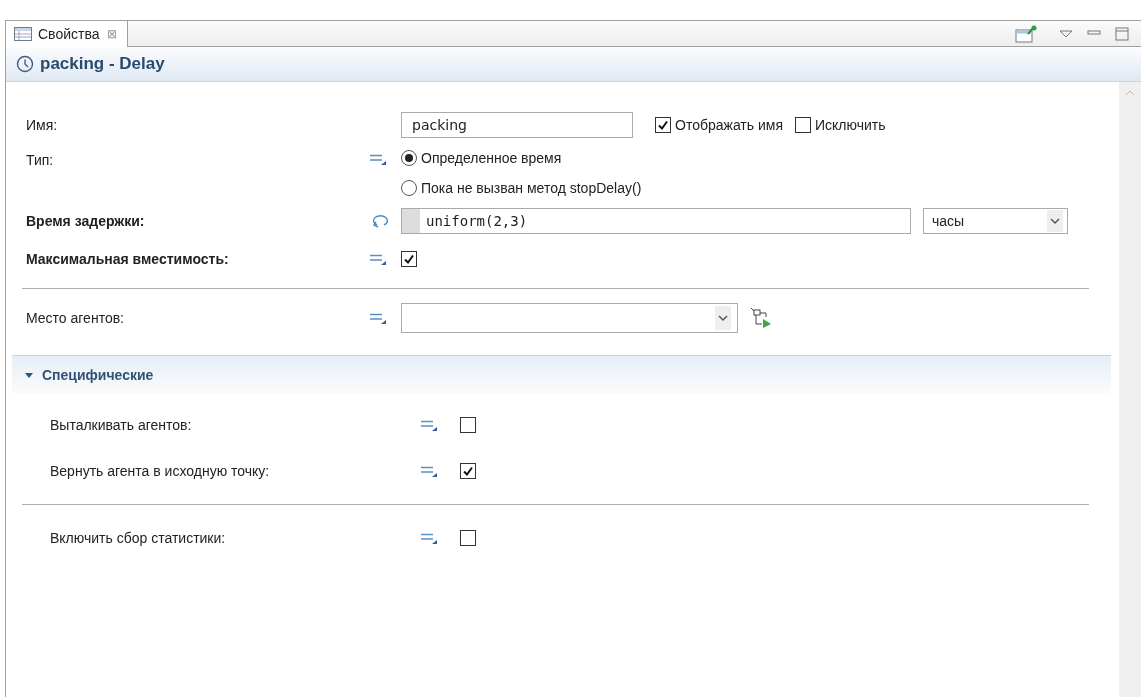  Describe the element at coordinates (40, 160) in the screenshot. I see `field-label: Тип:` at that location.